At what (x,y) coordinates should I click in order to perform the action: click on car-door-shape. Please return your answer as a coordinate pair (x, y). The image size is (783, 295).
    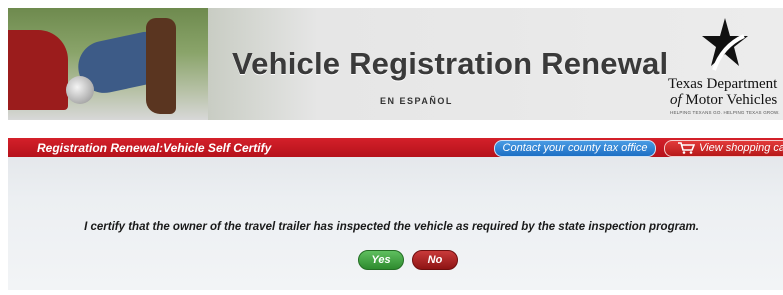
    Looking at the image, I should click on (38, 70).